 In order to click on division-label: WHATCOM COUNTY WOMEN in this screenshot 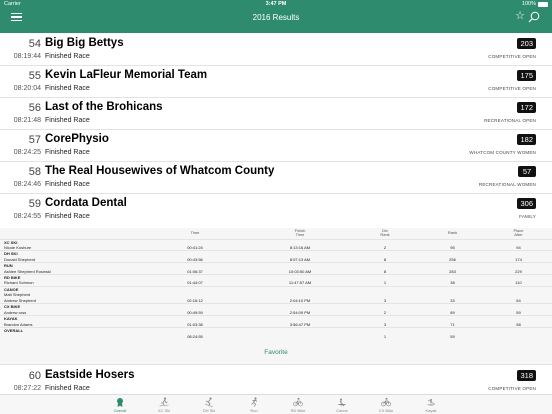, I will do `click(502, 152)`.